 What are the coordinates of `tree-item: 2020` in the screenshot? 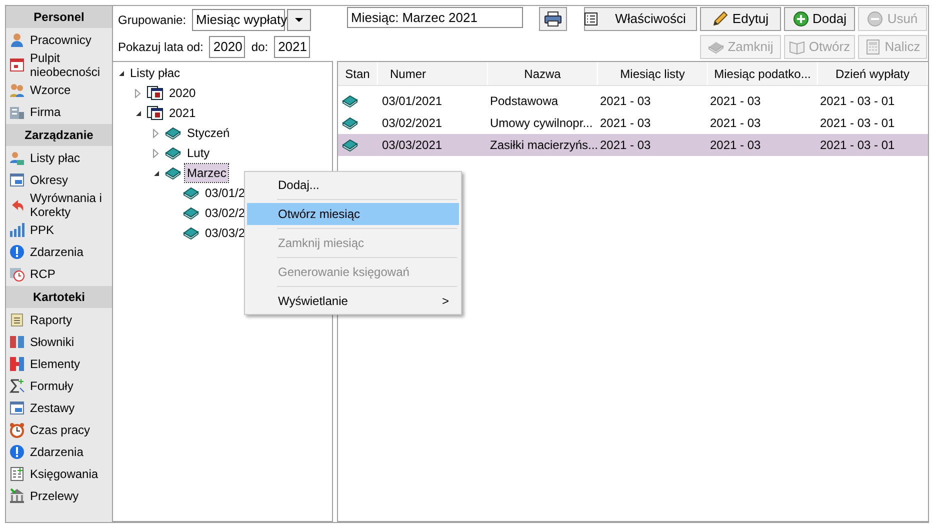 It's located at (182, 93).